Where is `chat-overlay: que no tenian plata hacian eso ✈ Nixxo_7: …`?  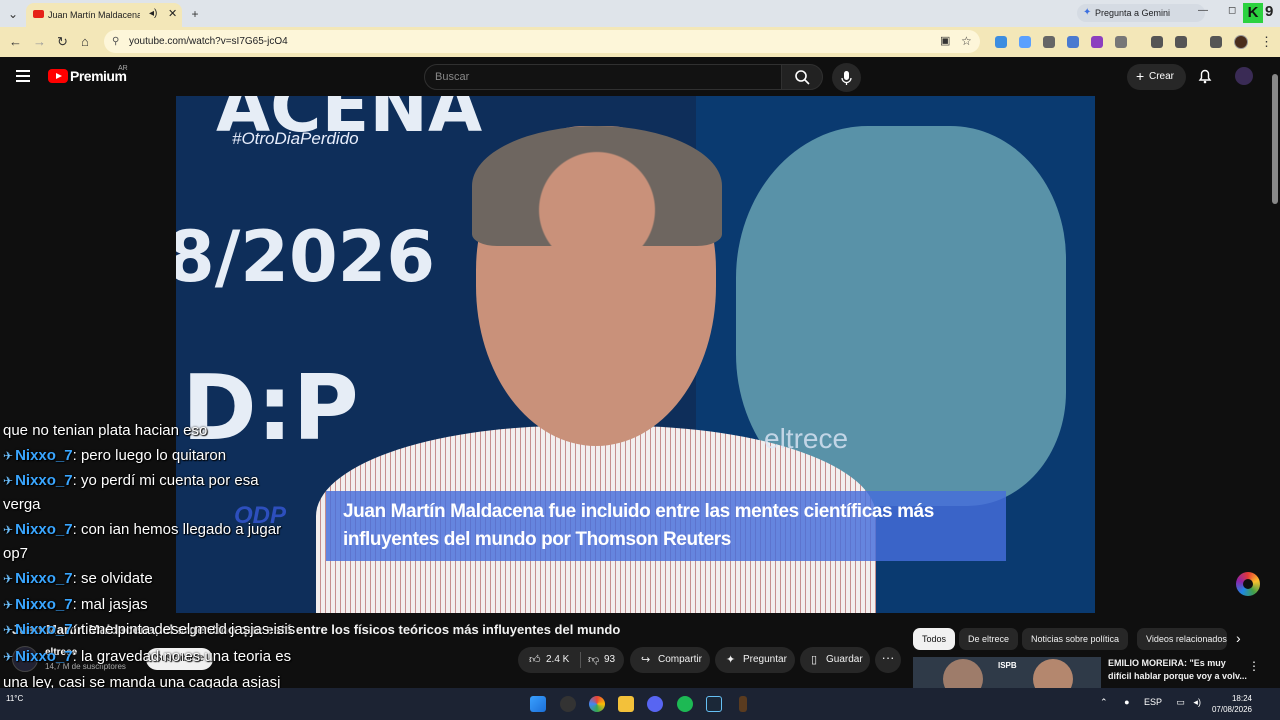
chat-overlay: que no tenian plata hacian eso ✈ Nixxo_7: … is located at coordinates (160, 559).